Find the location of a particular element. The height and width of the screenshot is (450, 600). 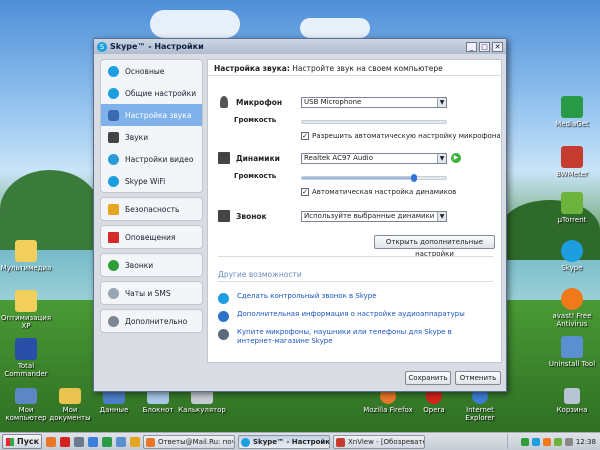

panel-description: Настройте звук на своем компьютере is located at coordinates (366, 68).